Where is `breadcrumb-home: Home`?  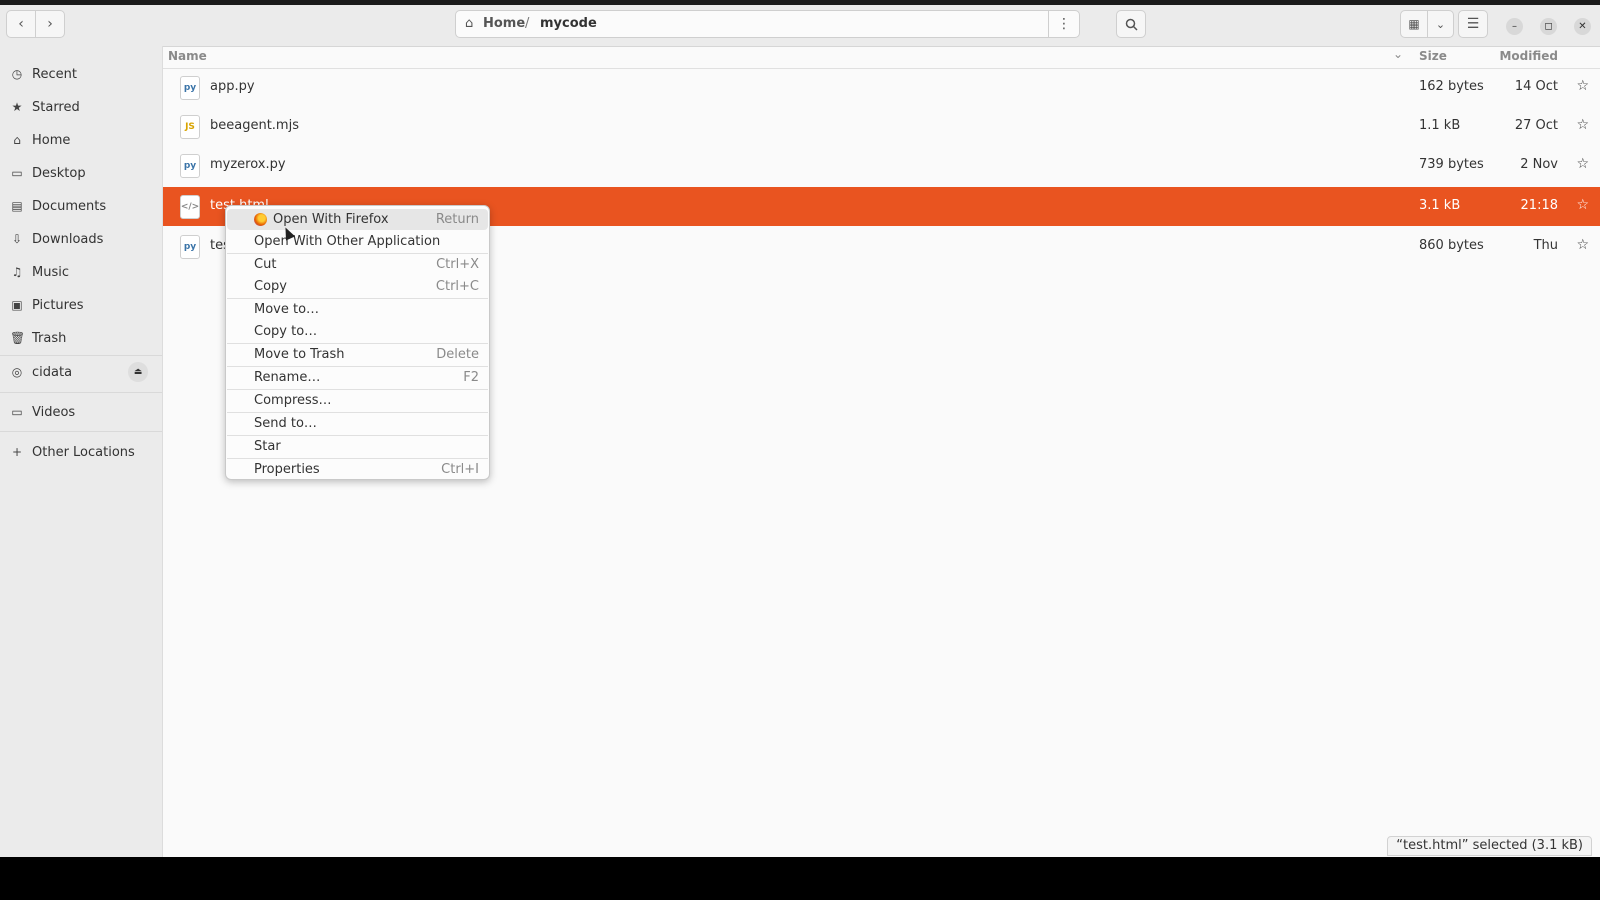 breadcrumb-home: Home is located at coordinates (504, 23).